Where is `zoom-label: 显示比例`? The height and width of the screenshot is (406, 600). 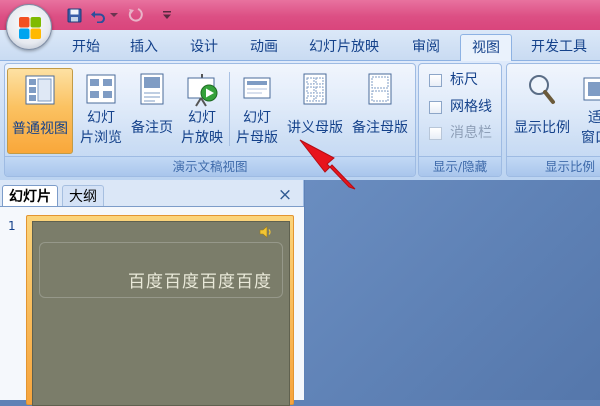
zoom-label: 显示比例 is located at coordinates (542, 128).